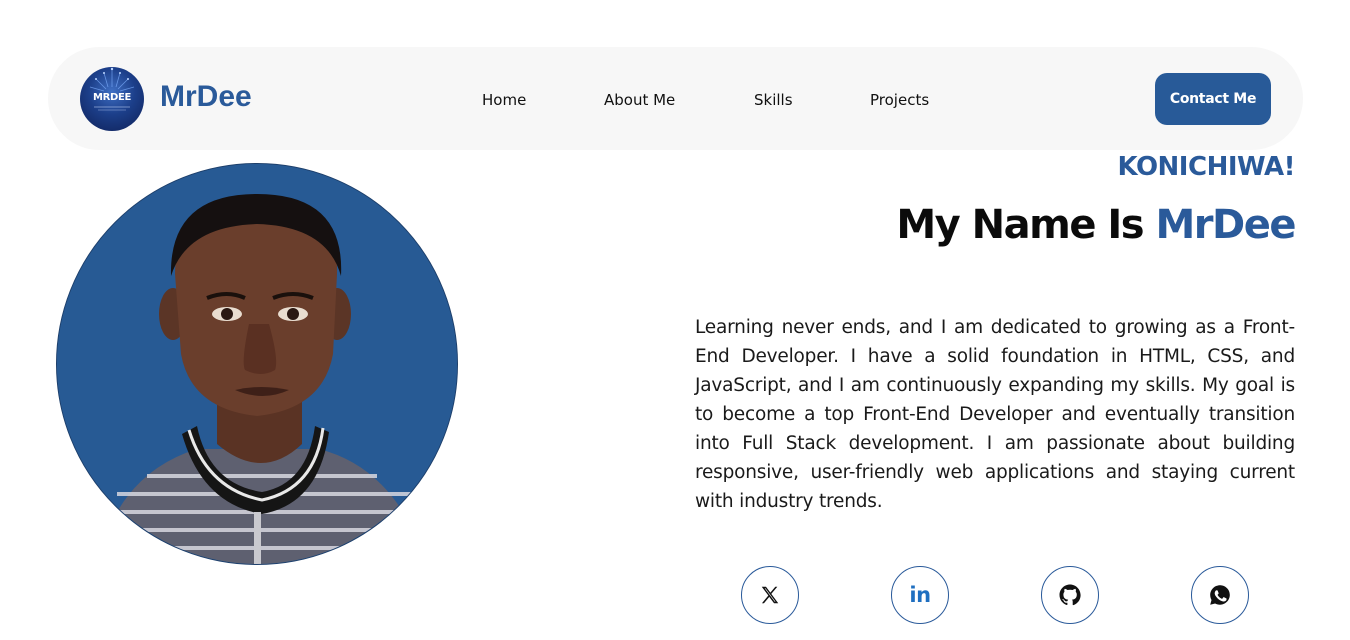  I want to click on nav-home: Home, so click(504, 100).